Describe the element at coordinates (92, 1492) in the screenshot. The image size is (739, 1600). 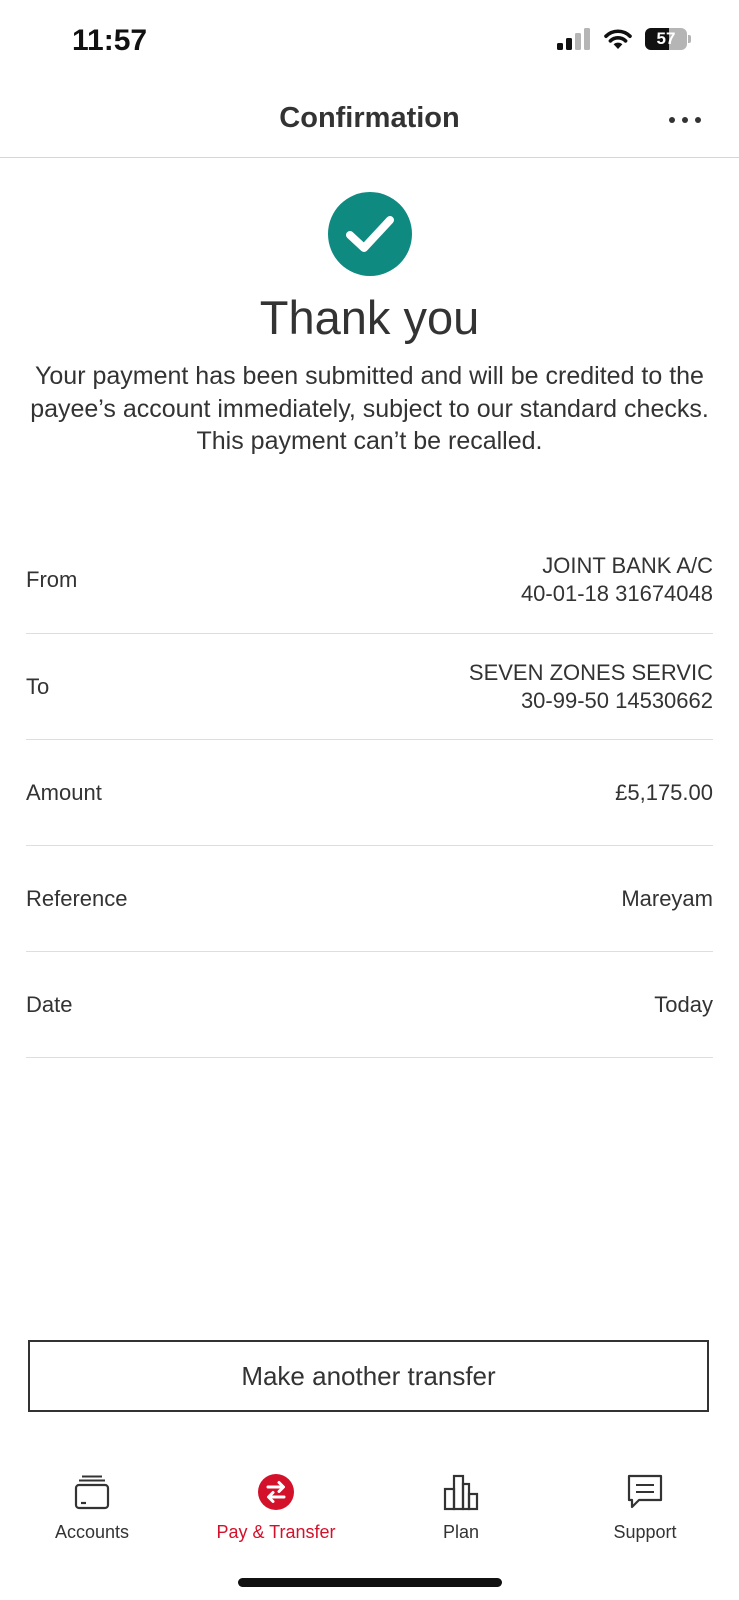
I see `wallet-icon` at that location.